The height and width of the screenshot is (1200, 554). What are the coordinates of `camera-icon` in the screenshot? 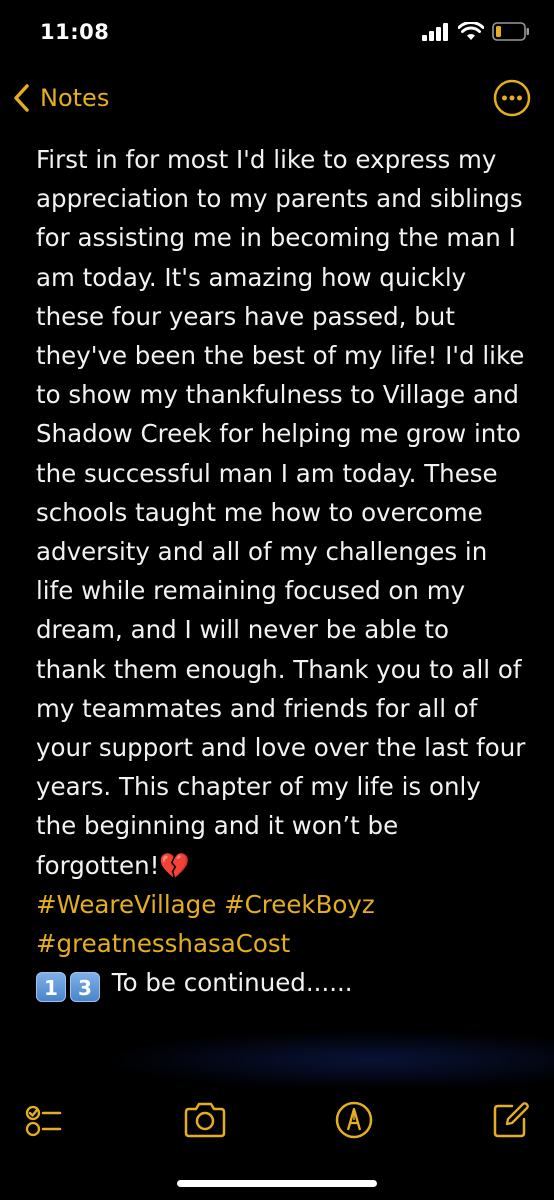 It's located at (205, 1120).